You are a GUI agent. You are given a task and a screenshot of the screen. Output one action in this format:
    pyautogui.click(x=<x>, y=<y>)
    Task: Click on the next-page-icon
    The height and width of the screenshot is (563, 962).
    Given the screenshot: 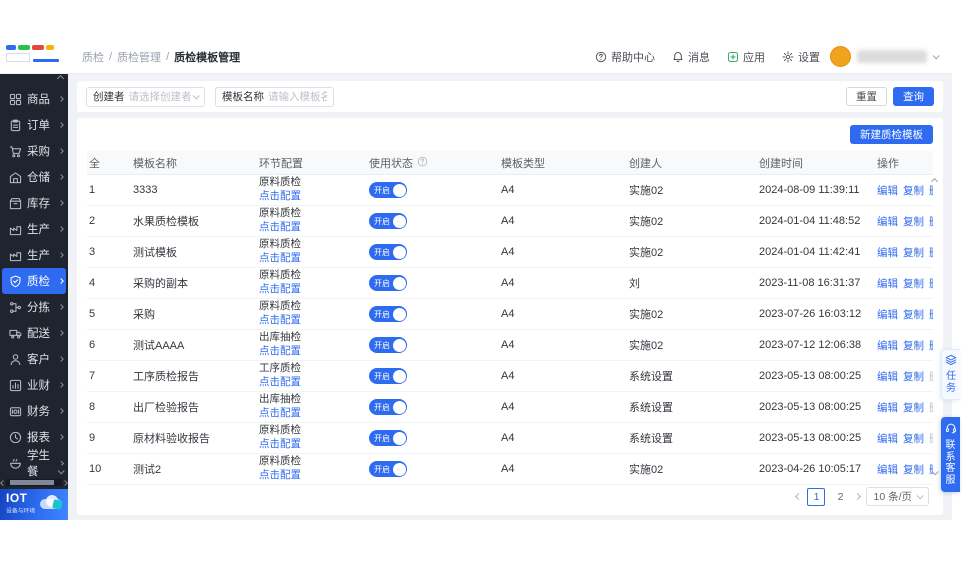 What is the action you would take?
    pyautogui.click(x=858, y=496)
    